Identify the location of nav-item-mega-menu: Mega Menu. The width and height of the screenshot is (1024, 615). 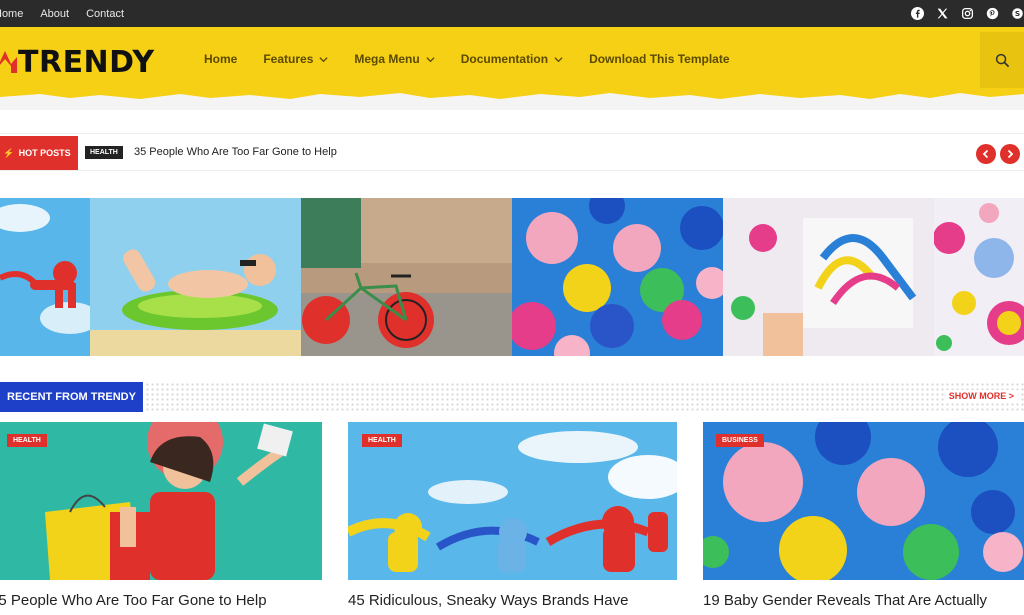
(394, 59).